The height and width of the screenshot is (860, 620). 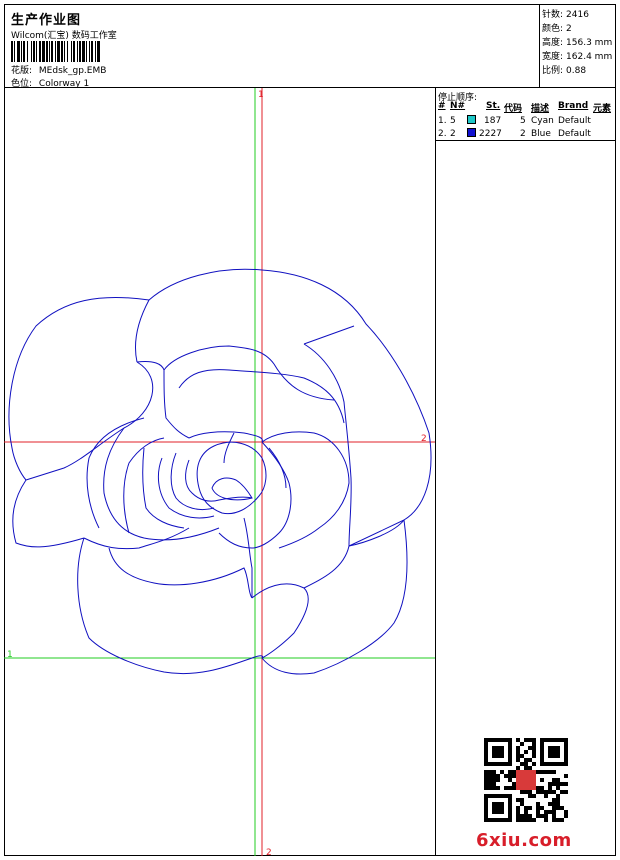 What do you see at coordinates (10, 655) in the screenshot?
I see `marker-left: 1` at bounding box center [10, 655].